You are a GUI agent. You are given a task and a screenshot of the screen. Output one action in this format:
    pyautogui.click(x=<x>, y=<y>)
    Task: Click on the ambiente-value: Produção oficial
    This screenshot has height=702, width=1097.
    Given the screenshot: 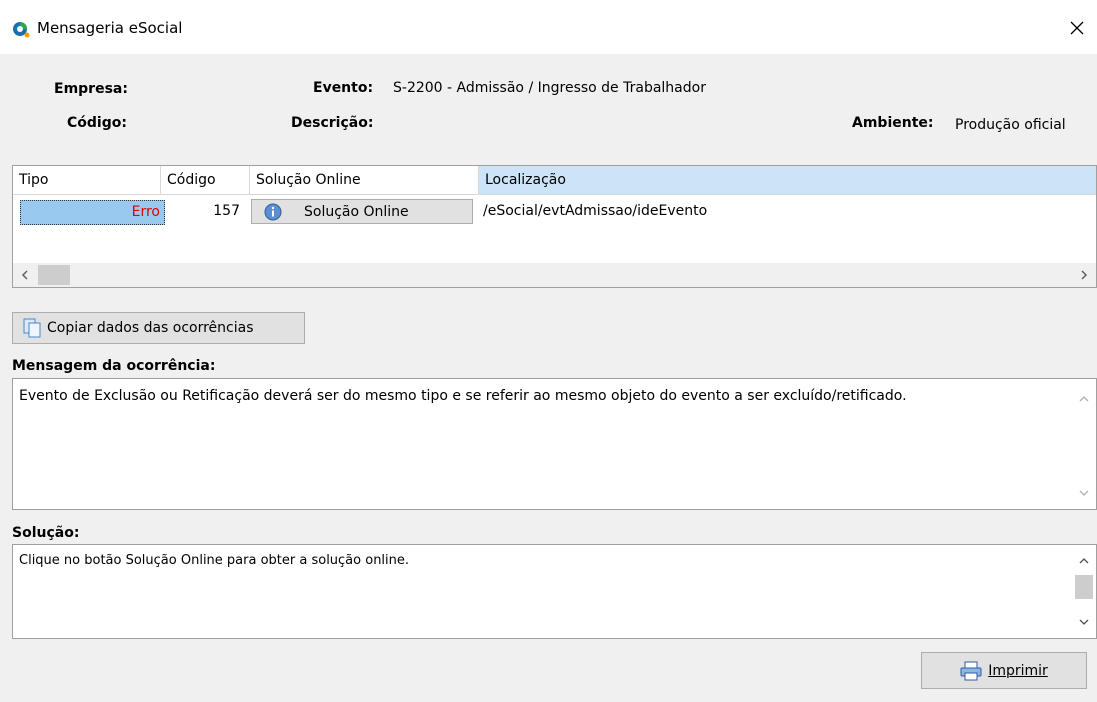 What is the action you would take?
    pyautogui.click(x=1010, y=125)
    